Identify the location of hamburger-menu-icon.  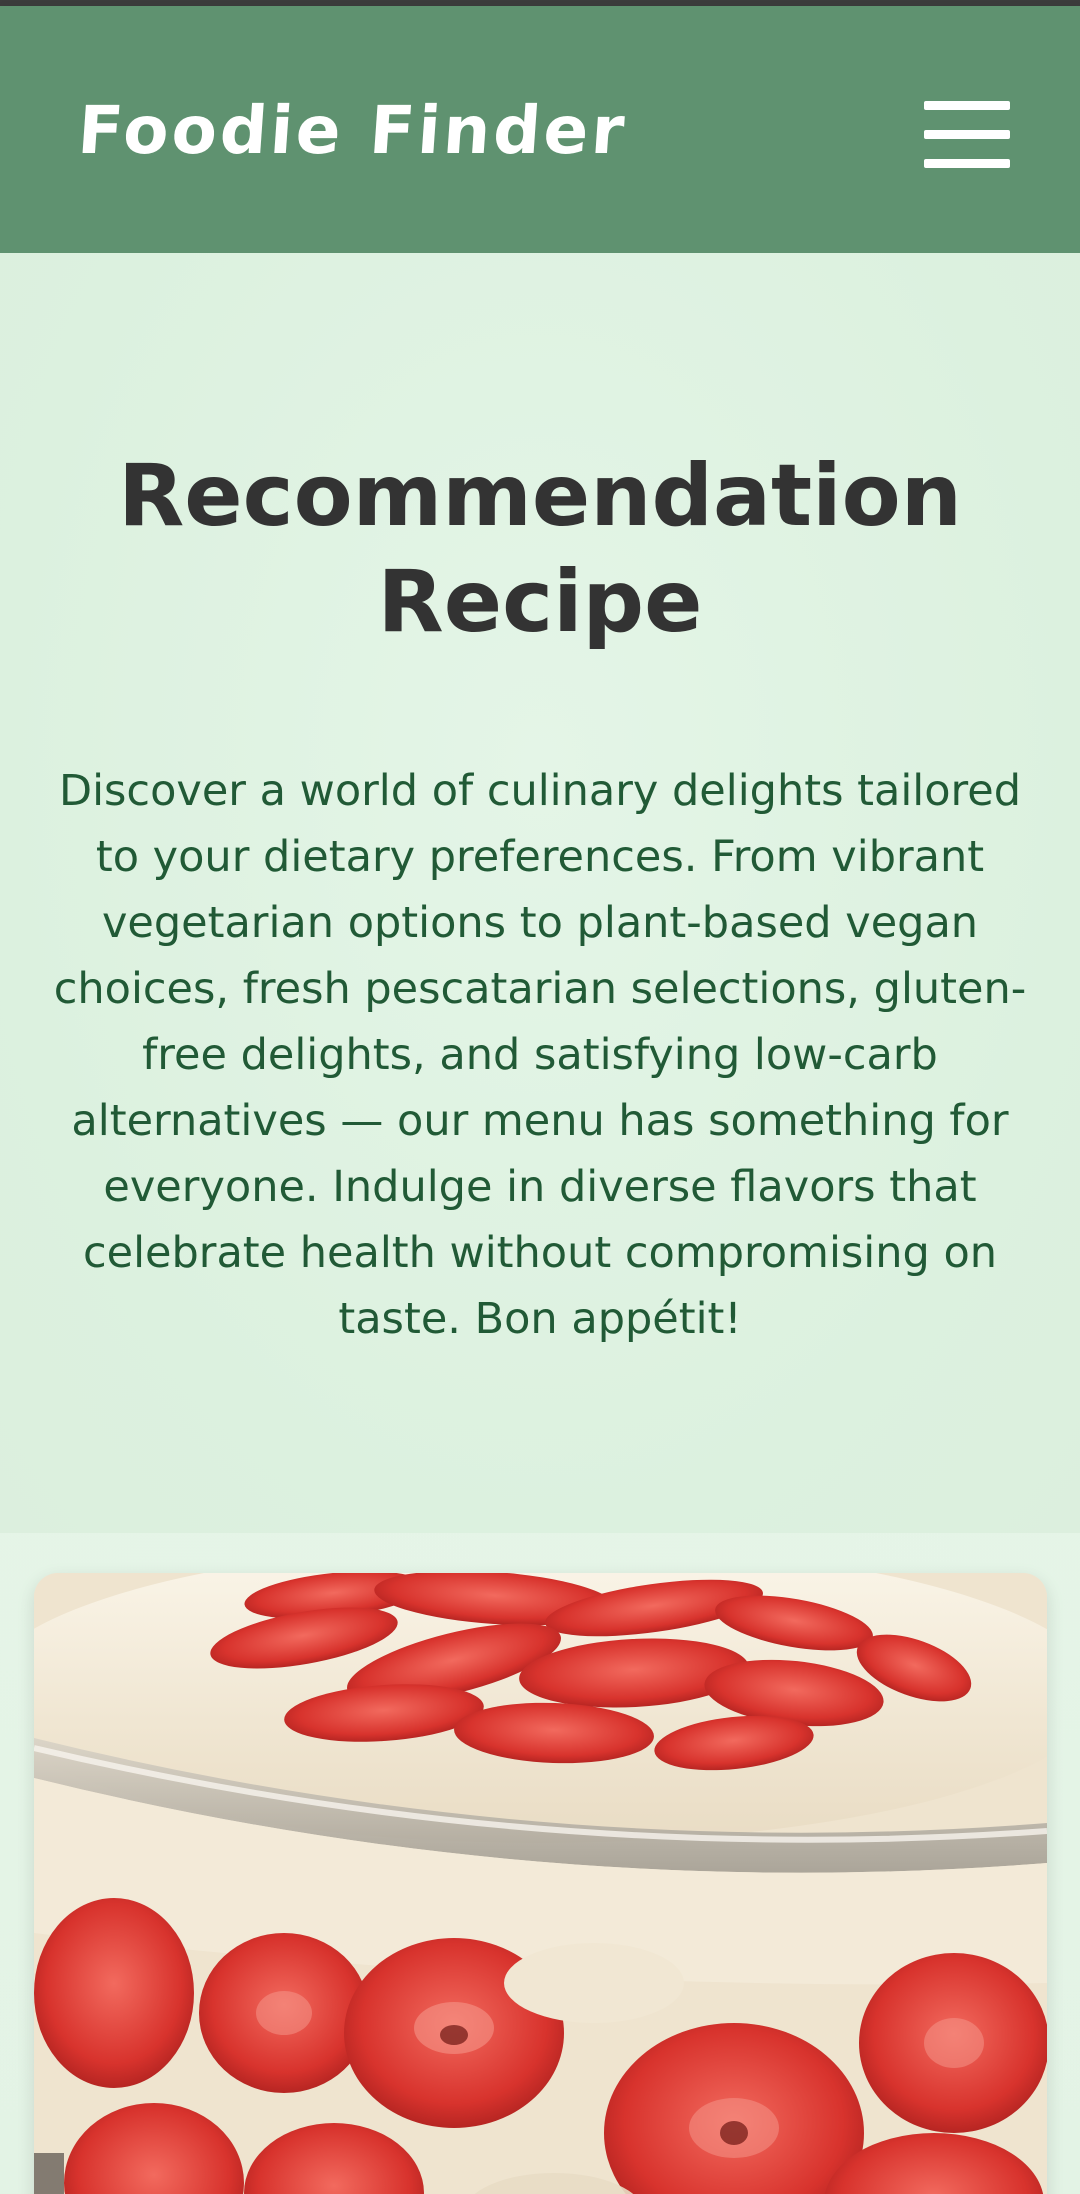
(967, 134).